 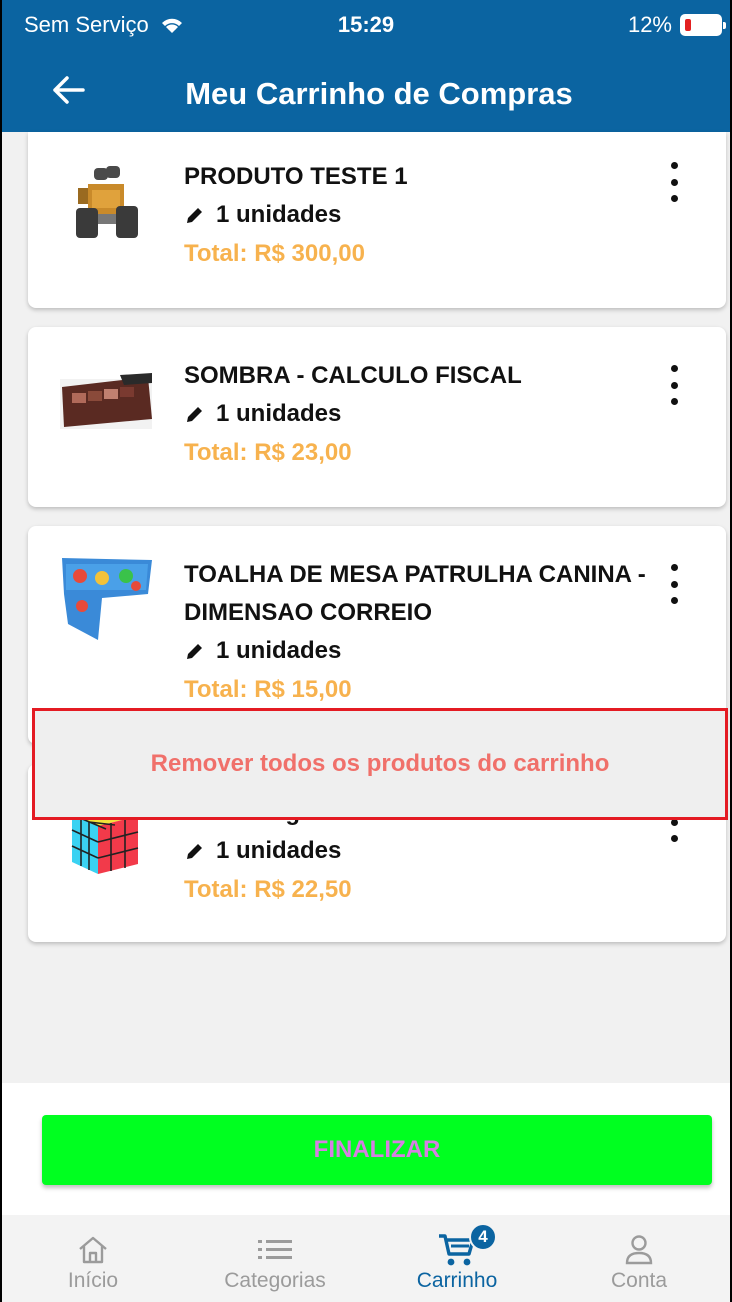 I want to click on product-image-tablecloth, so click(x=106, y=602).